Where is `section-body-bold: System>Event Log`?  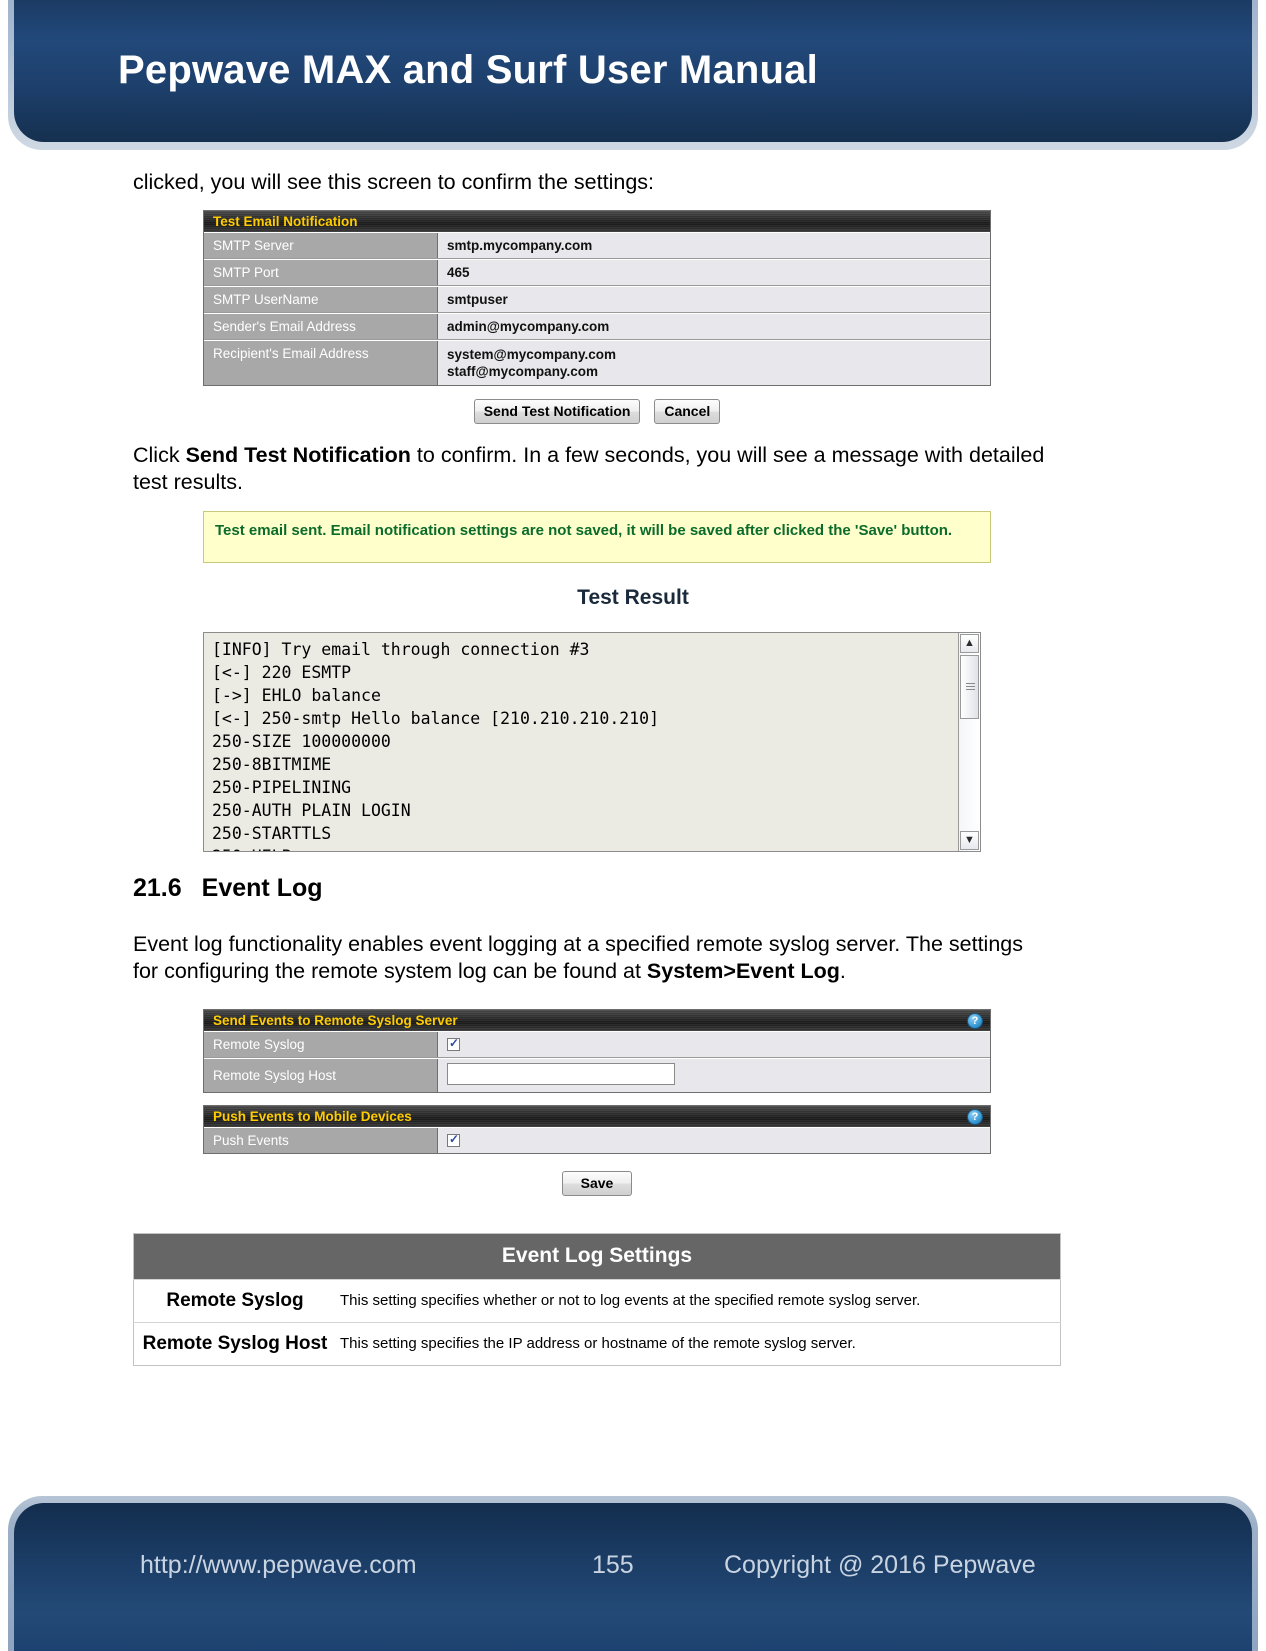
section-body-bold: System>Event Log is located at coordinates (743, 971).